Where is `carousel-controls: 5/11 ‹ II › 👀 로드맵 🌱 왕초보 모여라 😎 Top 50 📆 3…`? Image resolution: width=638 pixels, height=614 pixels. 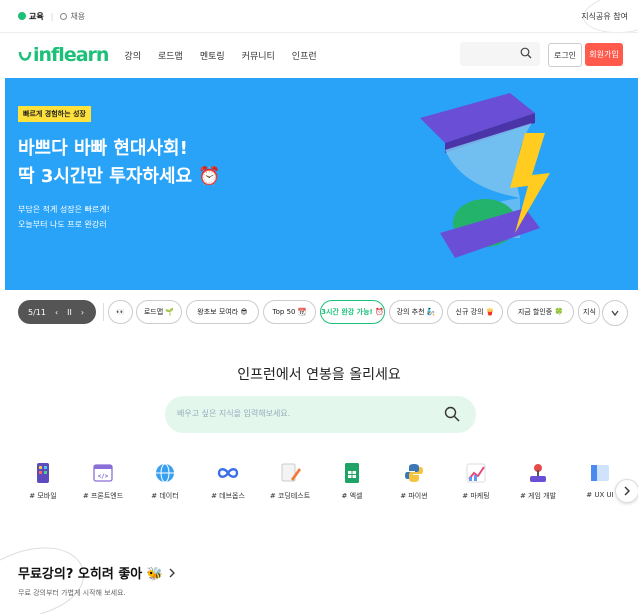
carousel-controls: 5/11 ‹ II › 👀 로드맵 🌱 왕초보 모여라 😎 Top 50 📆 3… is located at coordinates (319, 313).